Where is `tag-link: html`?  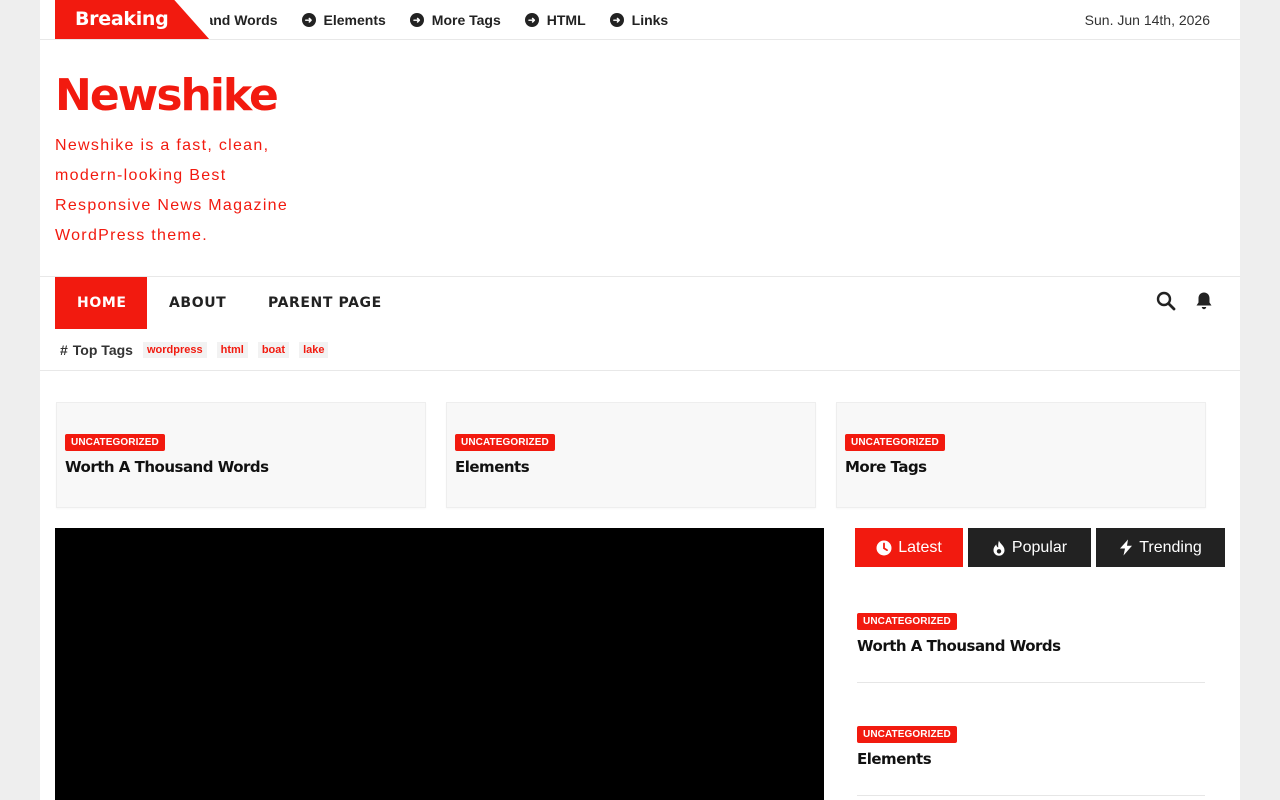
tag-link: html is located at coordinates (232, 350).